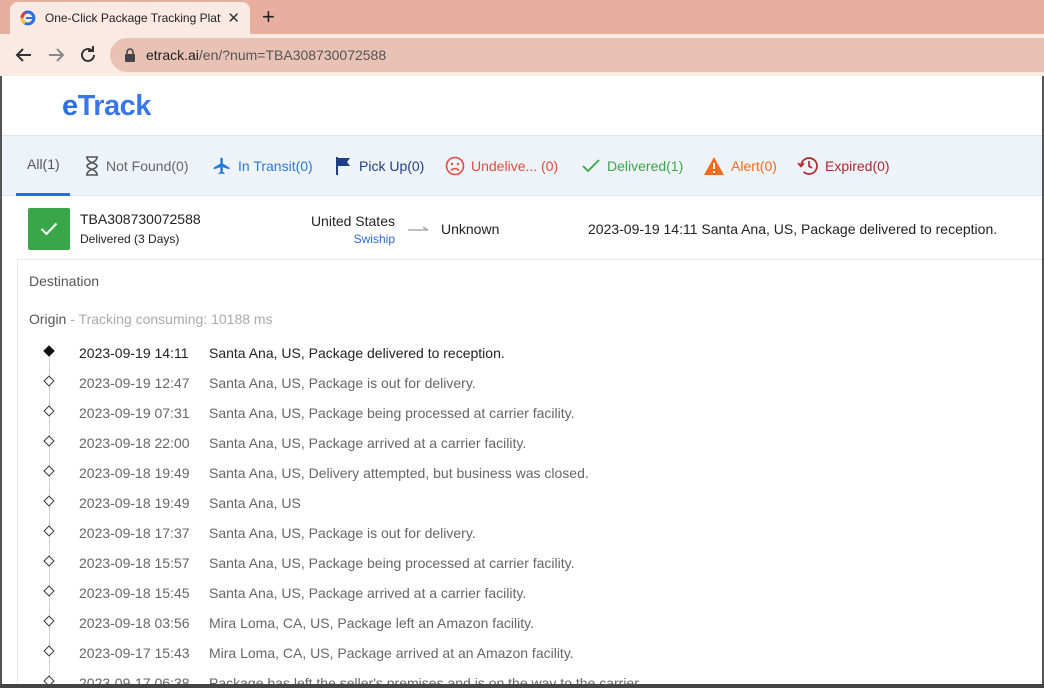 Image resolution: width=1044 pixels, height=688 pixels. What do you see at coordinates (56, 55) in the screenshot?
I see `forward-arrow-icon` at bounding box center [56, 55].